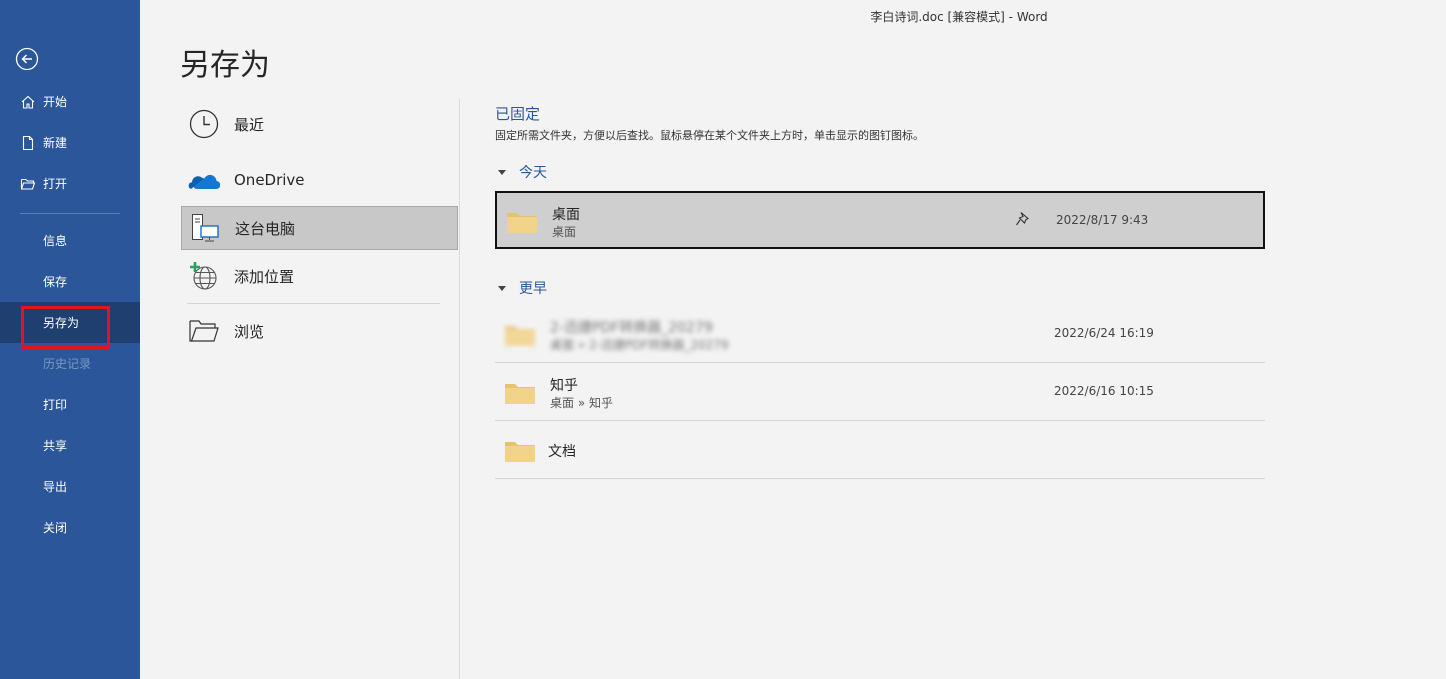 The height and width of the screenshot is (679, 1446). Describe the element at coordinates (1102, 220) in the screenshot. I see `folder-date: 2022/8/17 9:43` at that location.